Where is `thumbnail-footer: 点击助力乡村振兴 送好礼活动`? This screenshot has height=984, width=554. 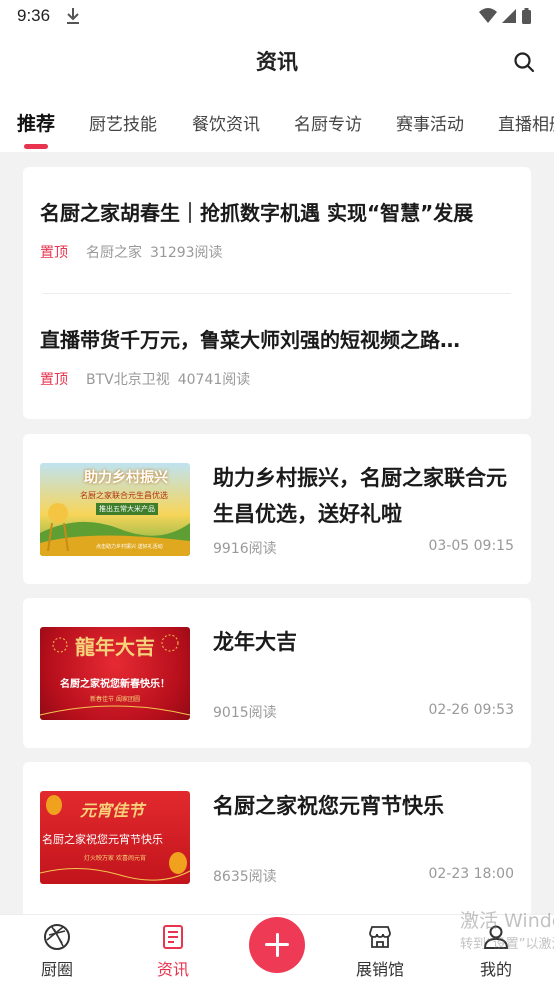 thumbnail-footer: 点击助力乡村振兴 送好礼活动 is located at coordinates (129, 547).